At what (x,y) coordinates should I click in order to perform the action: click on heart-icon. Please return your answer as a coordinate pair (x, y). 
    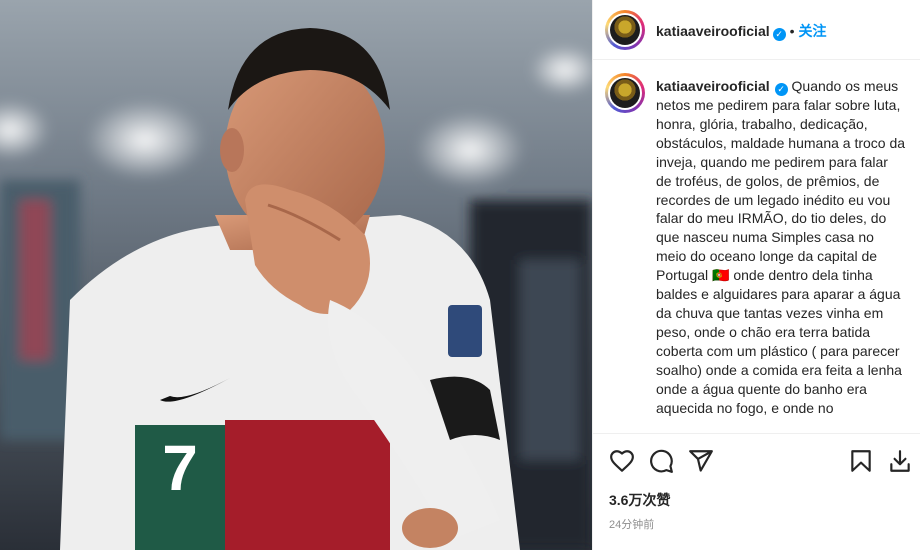
    Looking at the image, I should click on (622, 461).